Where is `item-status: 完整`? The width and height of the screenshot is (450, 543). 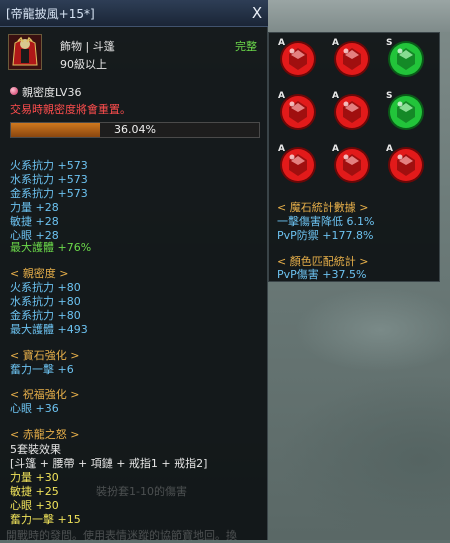 item-status: 完整 is located at coordinates (246, 46).